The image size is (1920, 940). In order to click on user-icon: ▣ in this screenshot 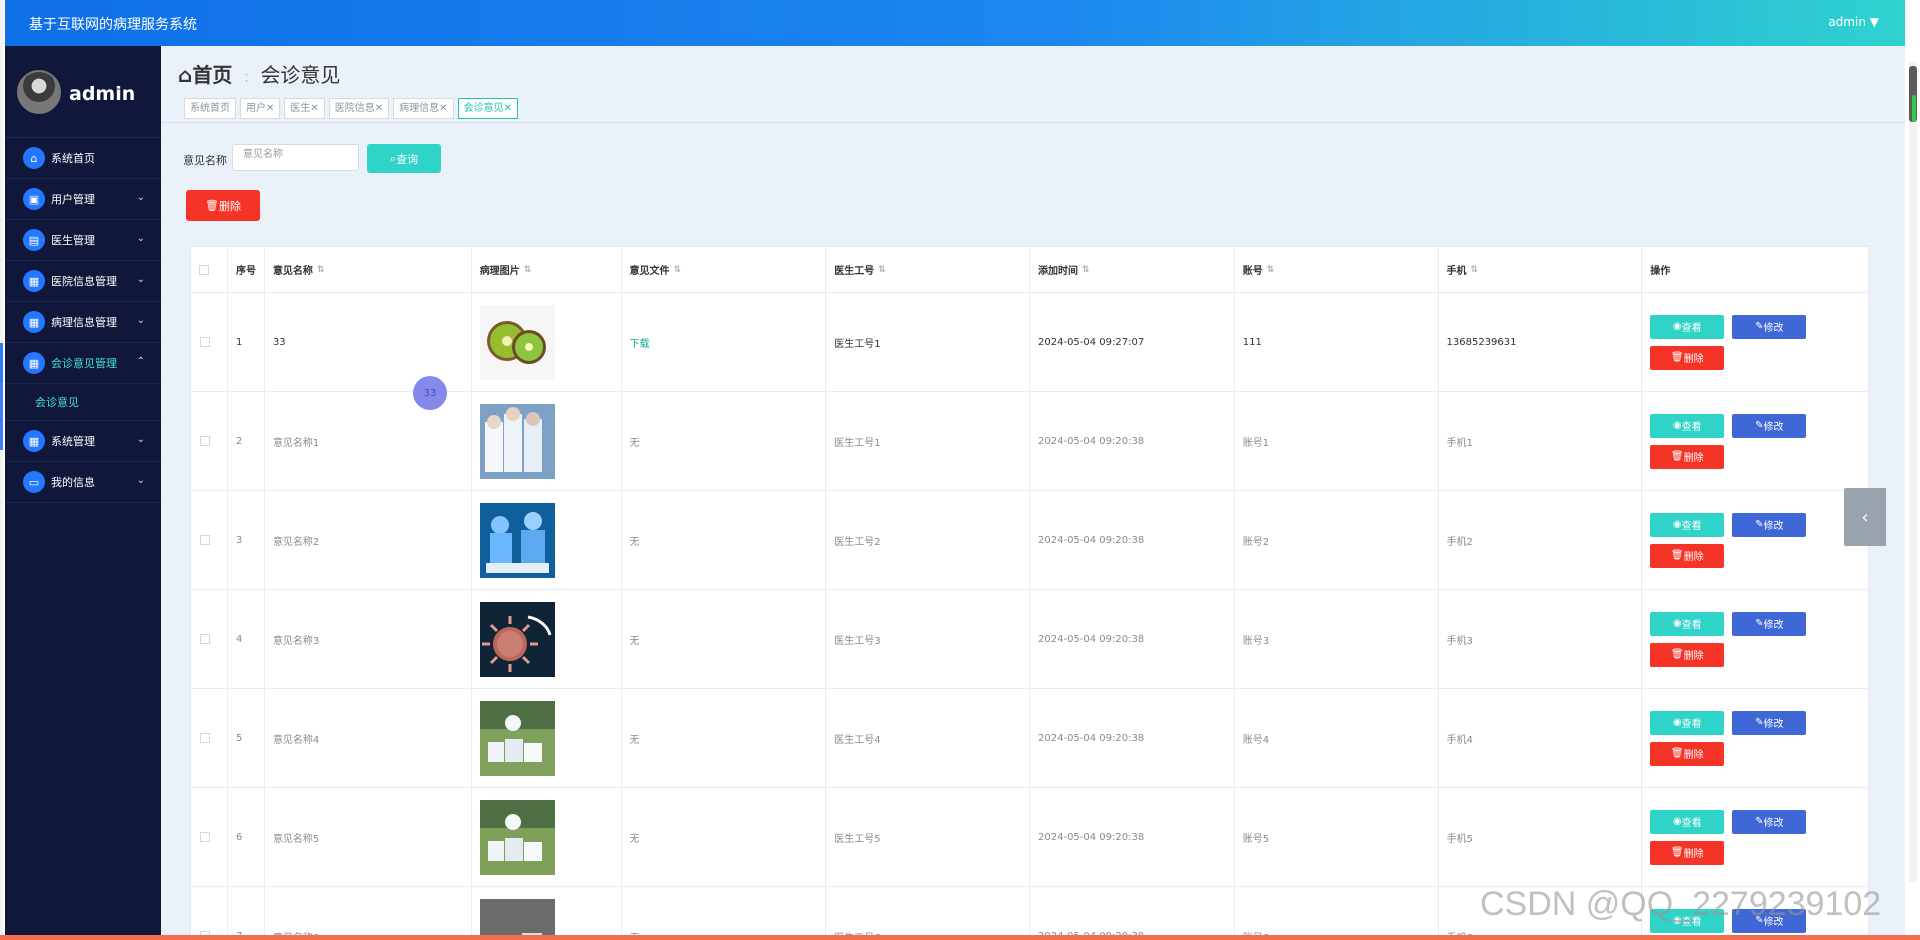, I will do `click(34, 199)`.